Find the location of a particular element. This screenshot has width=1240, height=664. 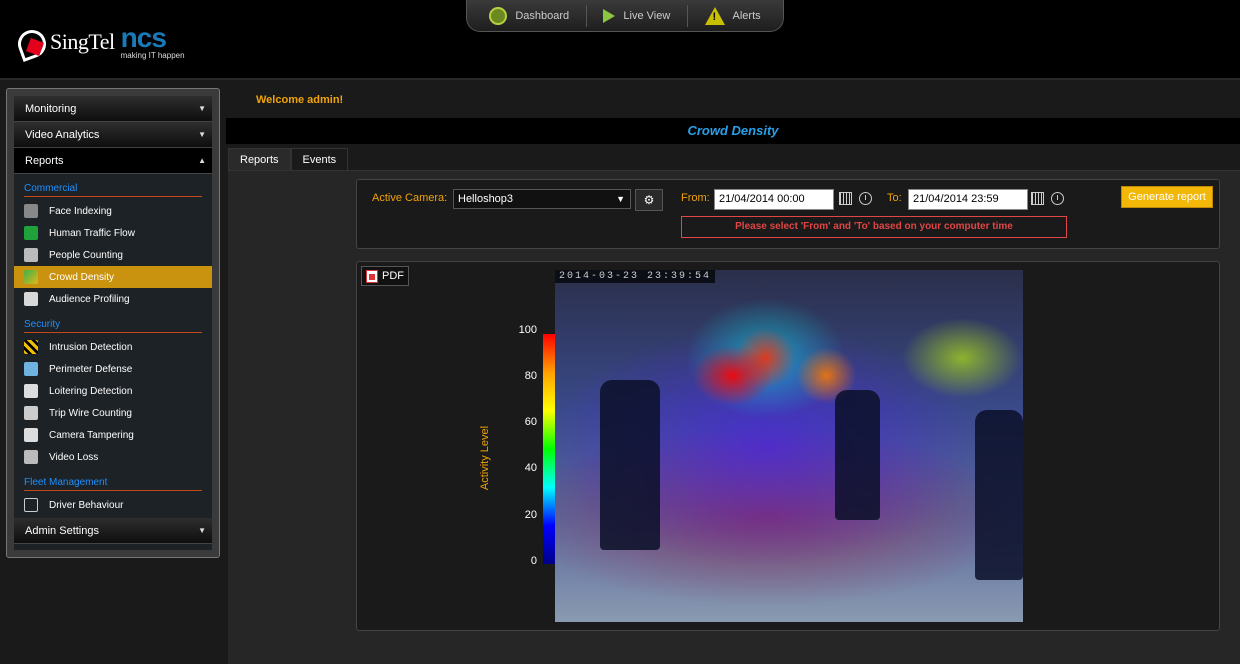

sidebar-item-label: Intrusion Detection is located at coordinates (91, 347).